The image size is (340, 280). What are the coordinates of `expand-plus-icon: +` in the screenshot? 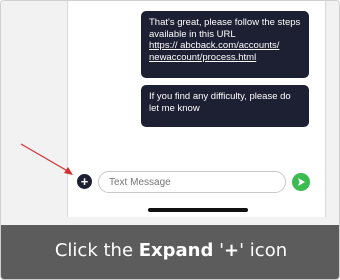 It's located at (84, 181).